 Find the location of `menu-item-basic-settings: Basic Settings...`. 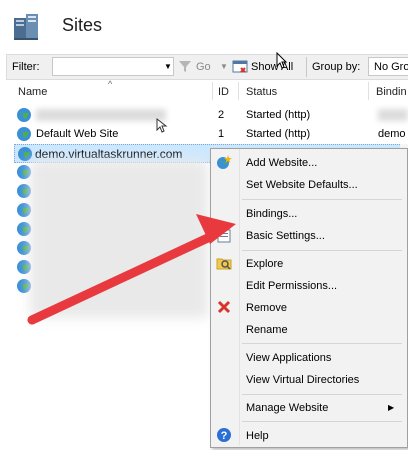

menu-item-basic-settings: Basic Settings... is located at coordinates (285, 236).